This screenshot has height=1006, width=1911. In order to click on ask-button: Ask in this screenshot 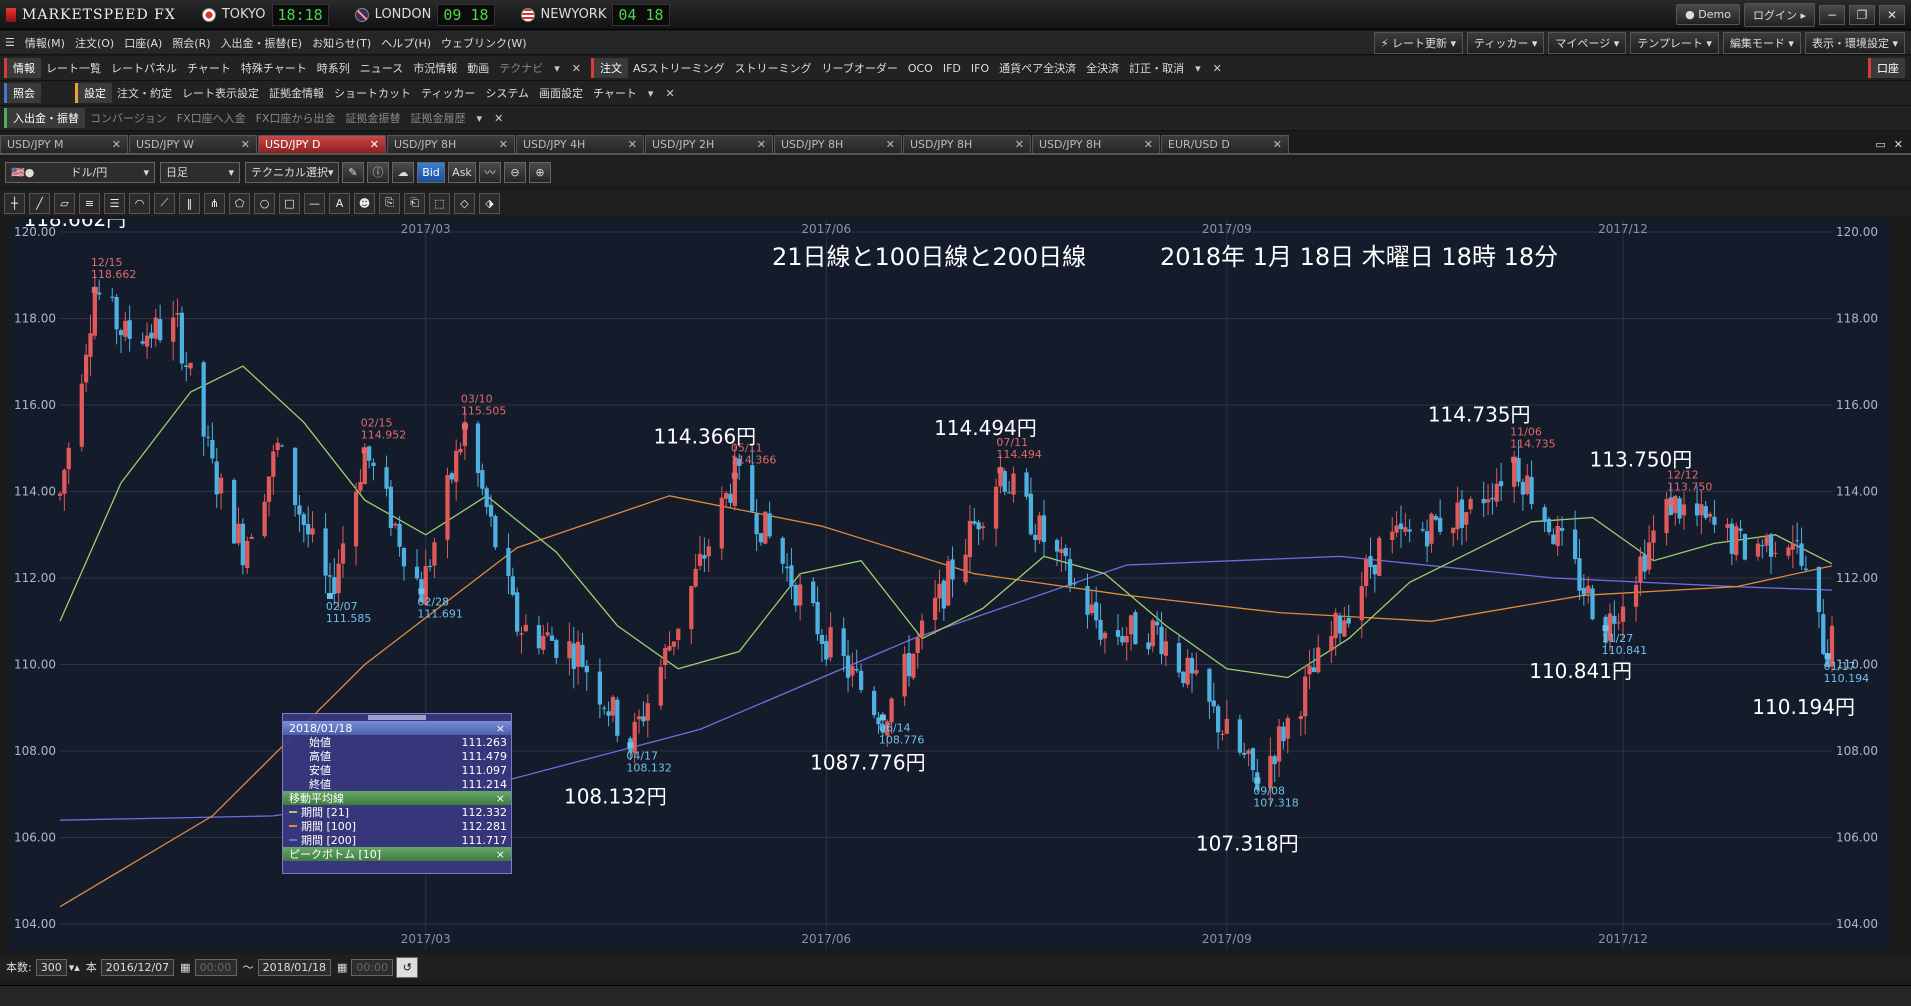, I will do `click(462, 172)`.